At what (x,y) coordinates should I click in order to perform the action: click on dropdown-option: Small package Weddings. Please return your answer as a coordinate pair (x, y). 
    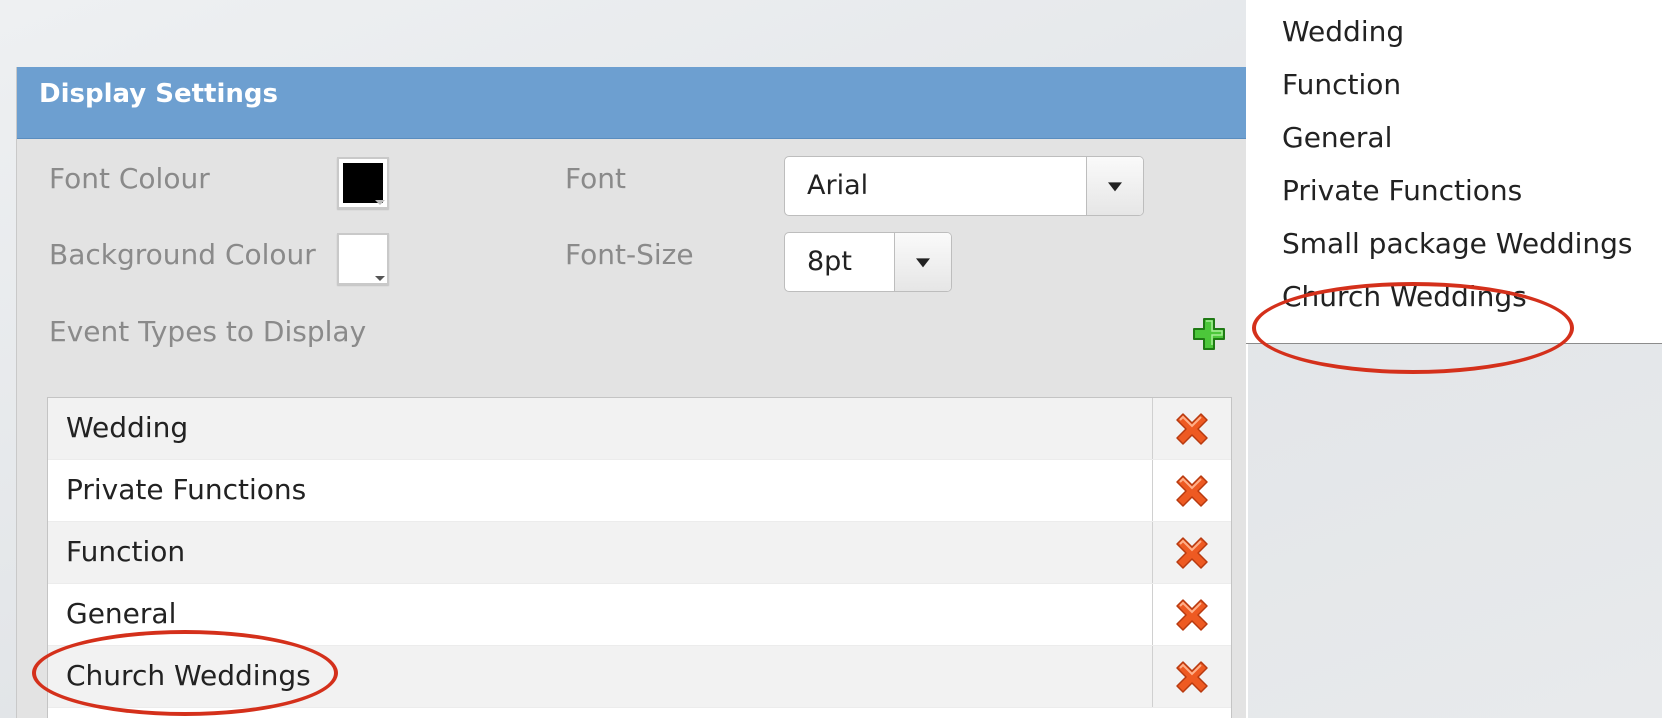
    Looking at the image, I should click on (1457, 244).